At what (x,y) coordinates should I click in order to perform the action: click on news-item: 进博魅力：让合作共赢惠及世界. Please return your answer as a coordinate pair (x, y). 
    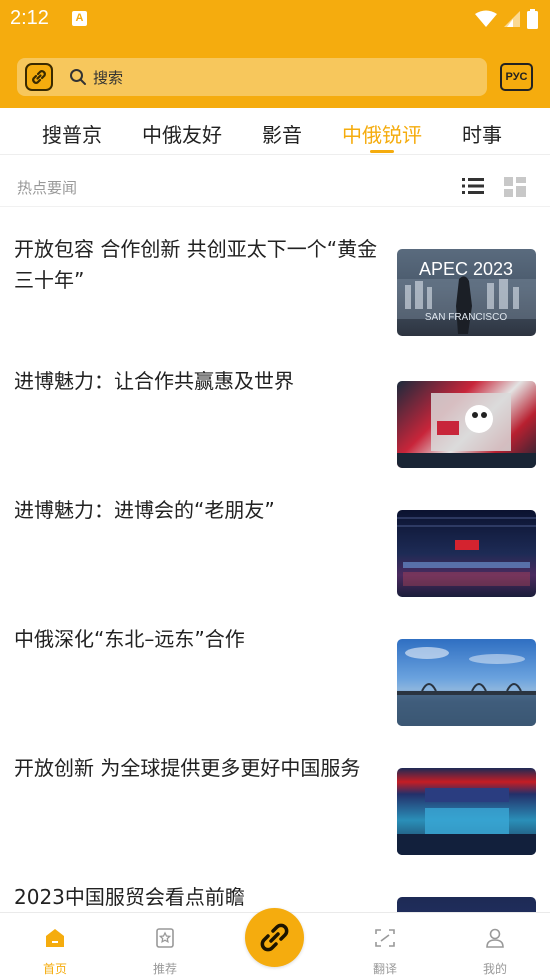
    Looking at the image, I should click on (275, 430).